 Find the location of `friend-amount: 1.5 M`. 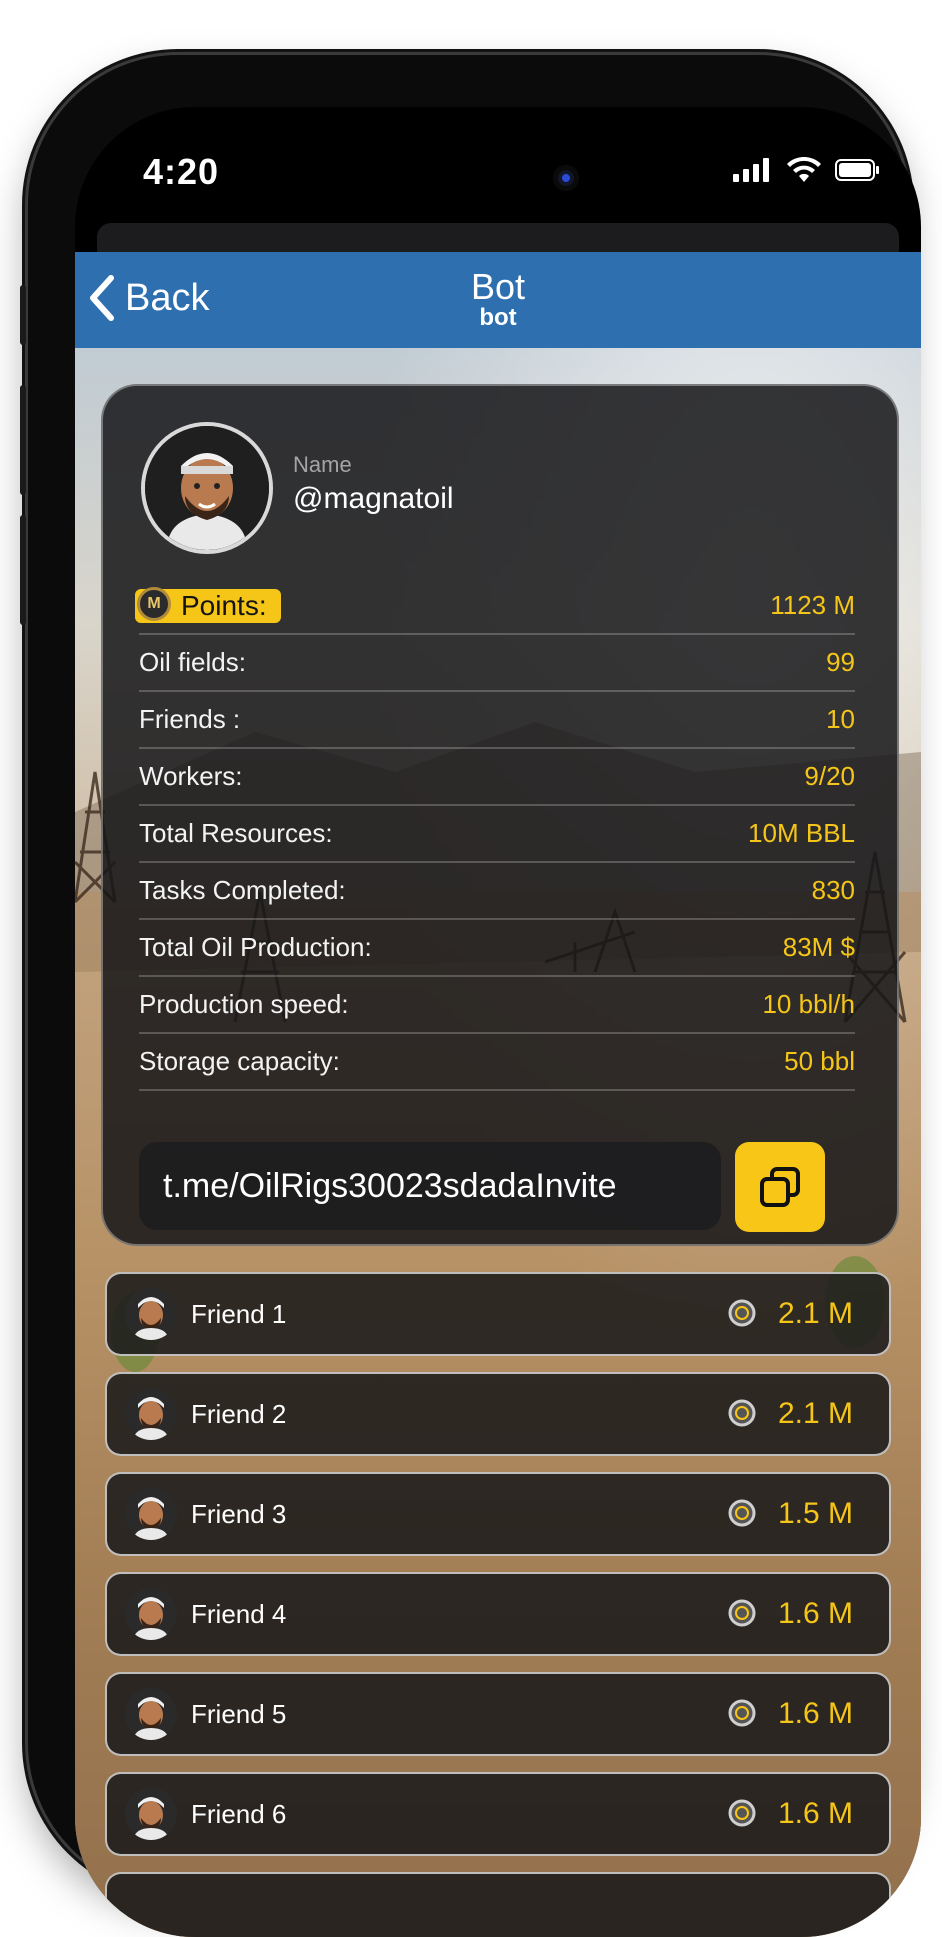

friend-amount: 1.5 M is located at coordinates (815, 1513).